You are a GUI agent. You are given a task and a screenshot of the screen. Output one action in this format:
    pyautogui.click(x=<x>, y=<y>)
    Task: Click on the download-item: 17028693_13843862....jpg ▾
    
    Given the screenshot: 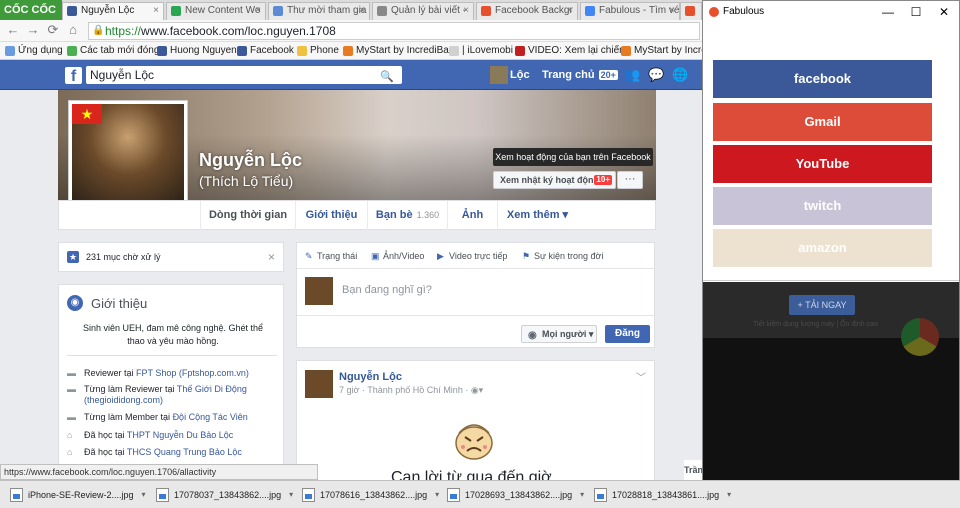 What is the action you would take?
    pyautogui.click(x=513, y=495)
    